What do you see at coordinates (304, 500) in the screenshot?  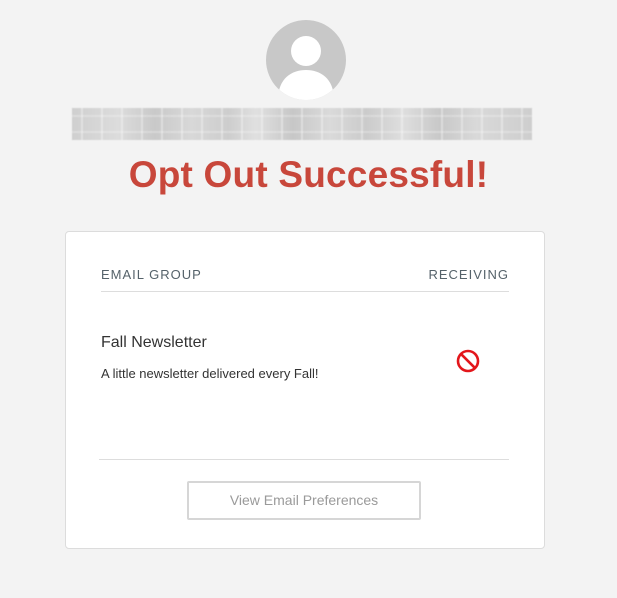 I see `view-email-preferences-button: View Email Preferences` at bounding box center [304, 500].